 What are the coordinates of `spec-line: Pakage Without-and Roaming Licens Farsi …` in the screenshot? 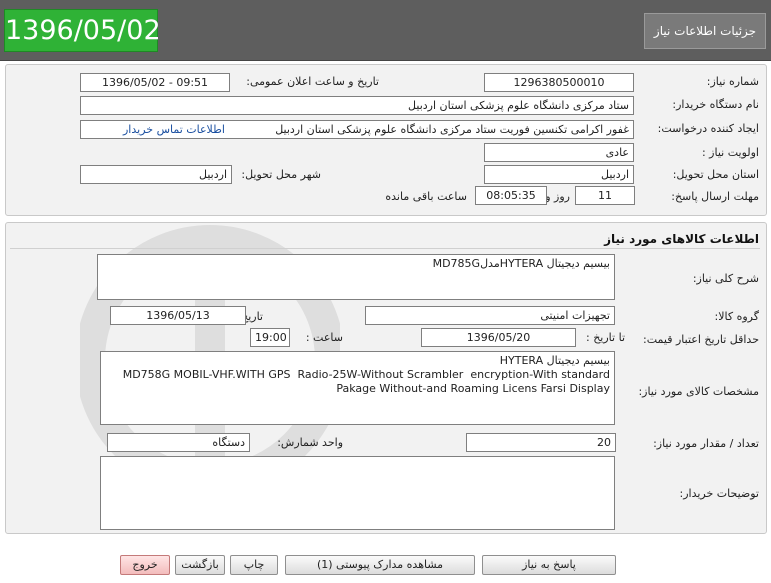 It's located at (473, 388).